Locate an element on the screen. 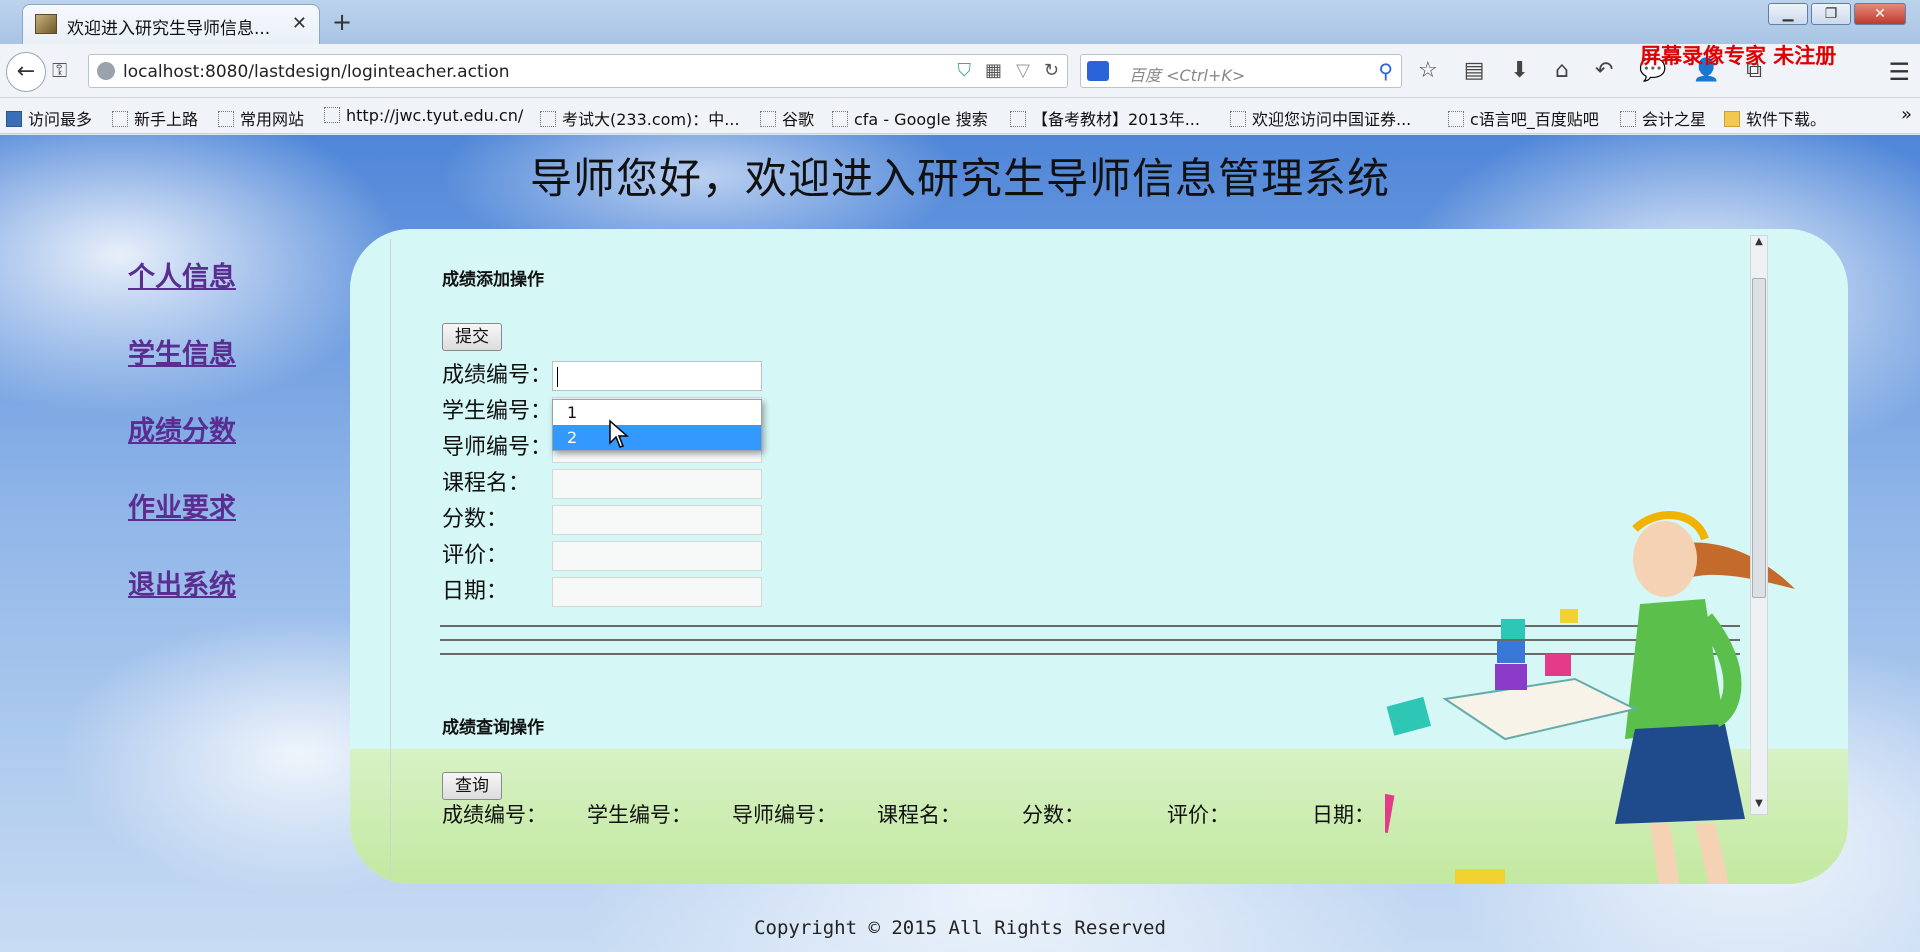  column-header: 导师编号： is located at coordinates (784, 815).